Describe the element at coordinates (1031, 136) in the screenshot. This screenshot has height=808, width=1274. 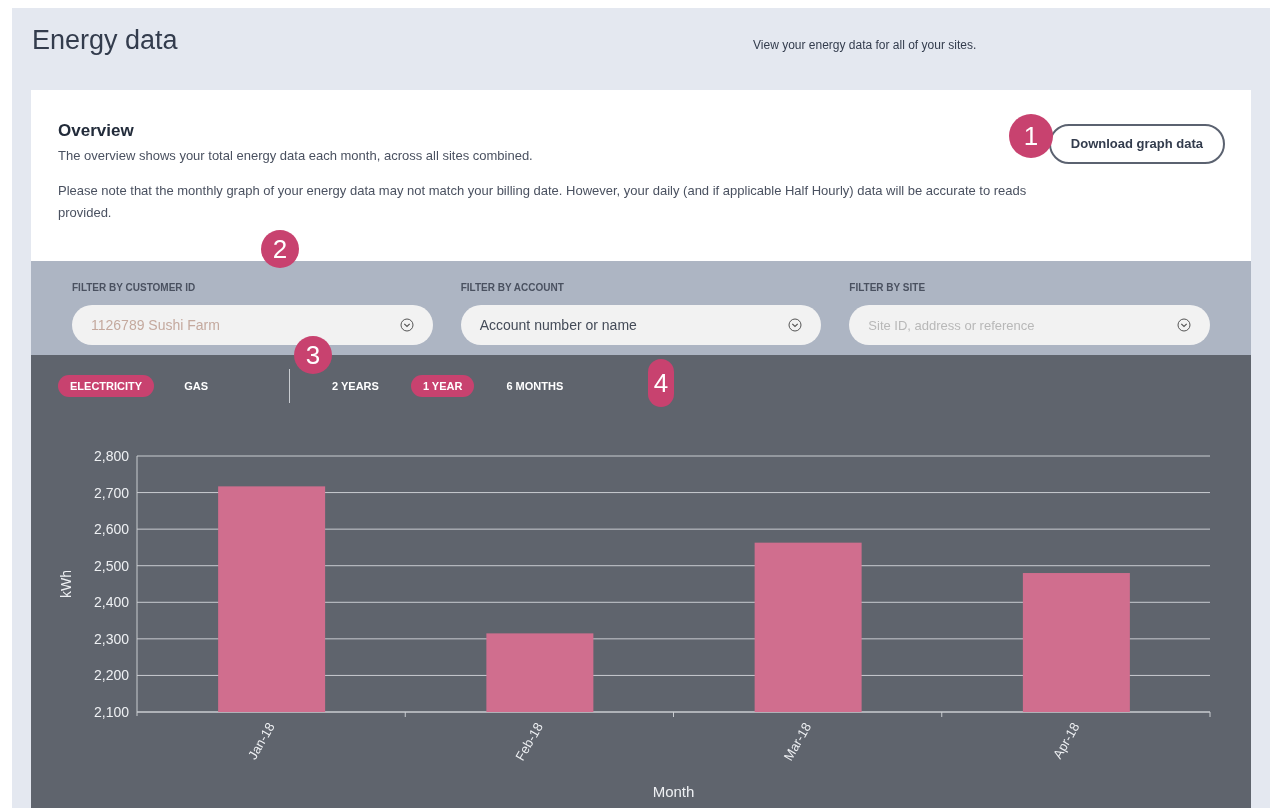
I see `callout-marker: 1` at that location.